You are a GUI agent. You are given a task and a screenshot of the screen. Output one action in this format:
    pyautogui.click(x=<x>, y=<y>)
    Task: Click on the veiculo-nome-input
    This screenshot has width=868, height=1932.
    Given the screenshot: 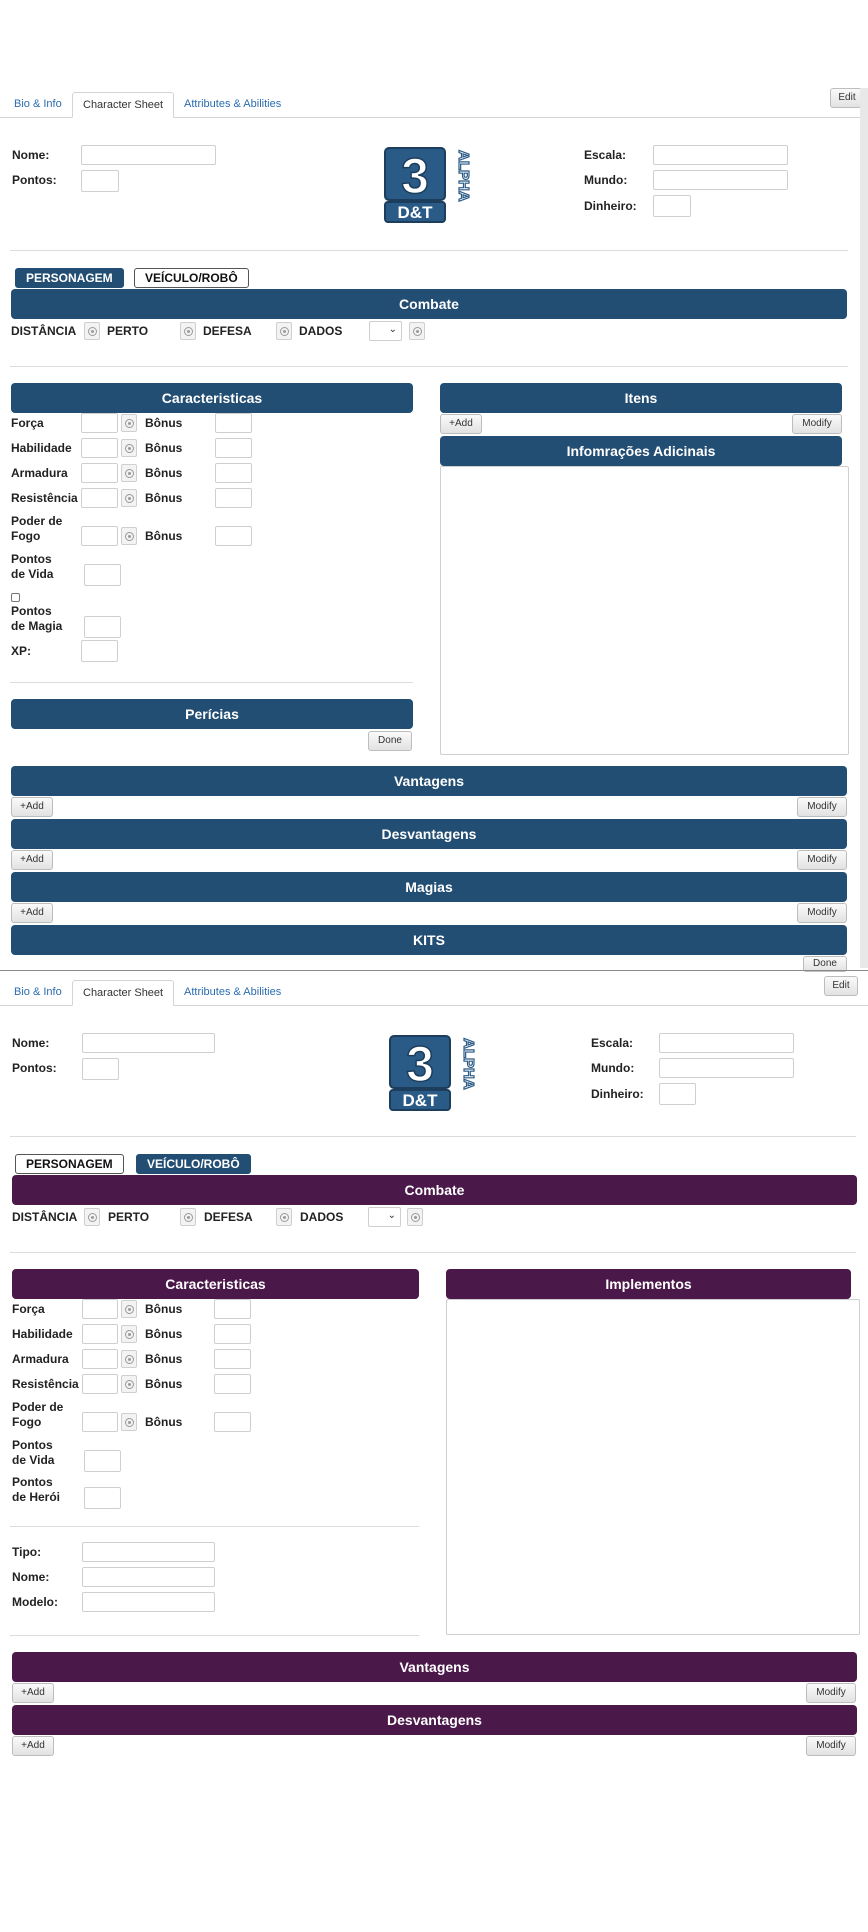 What is the action you would take?
    pyautogui.click(x=148, y=1577)
    